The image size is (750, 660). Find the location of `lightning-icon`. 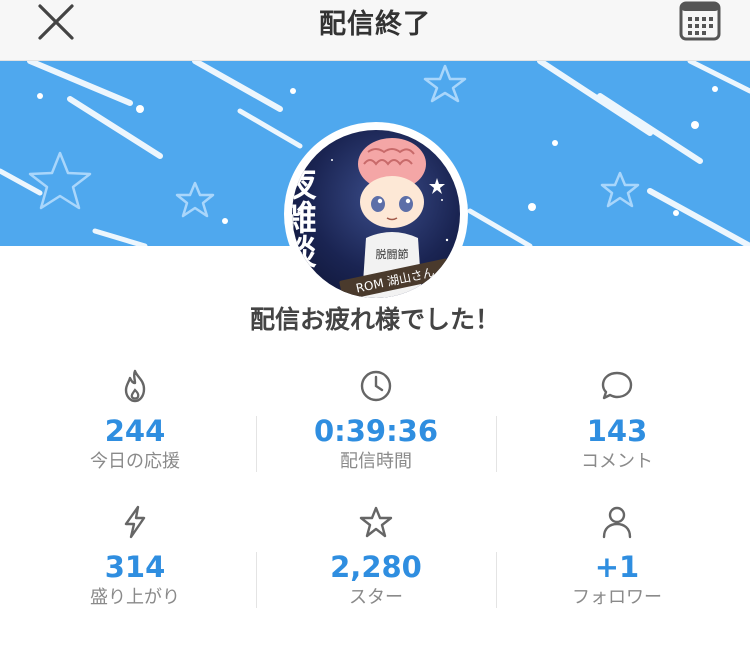

lightning-icon is located at coordinates (135, 522).